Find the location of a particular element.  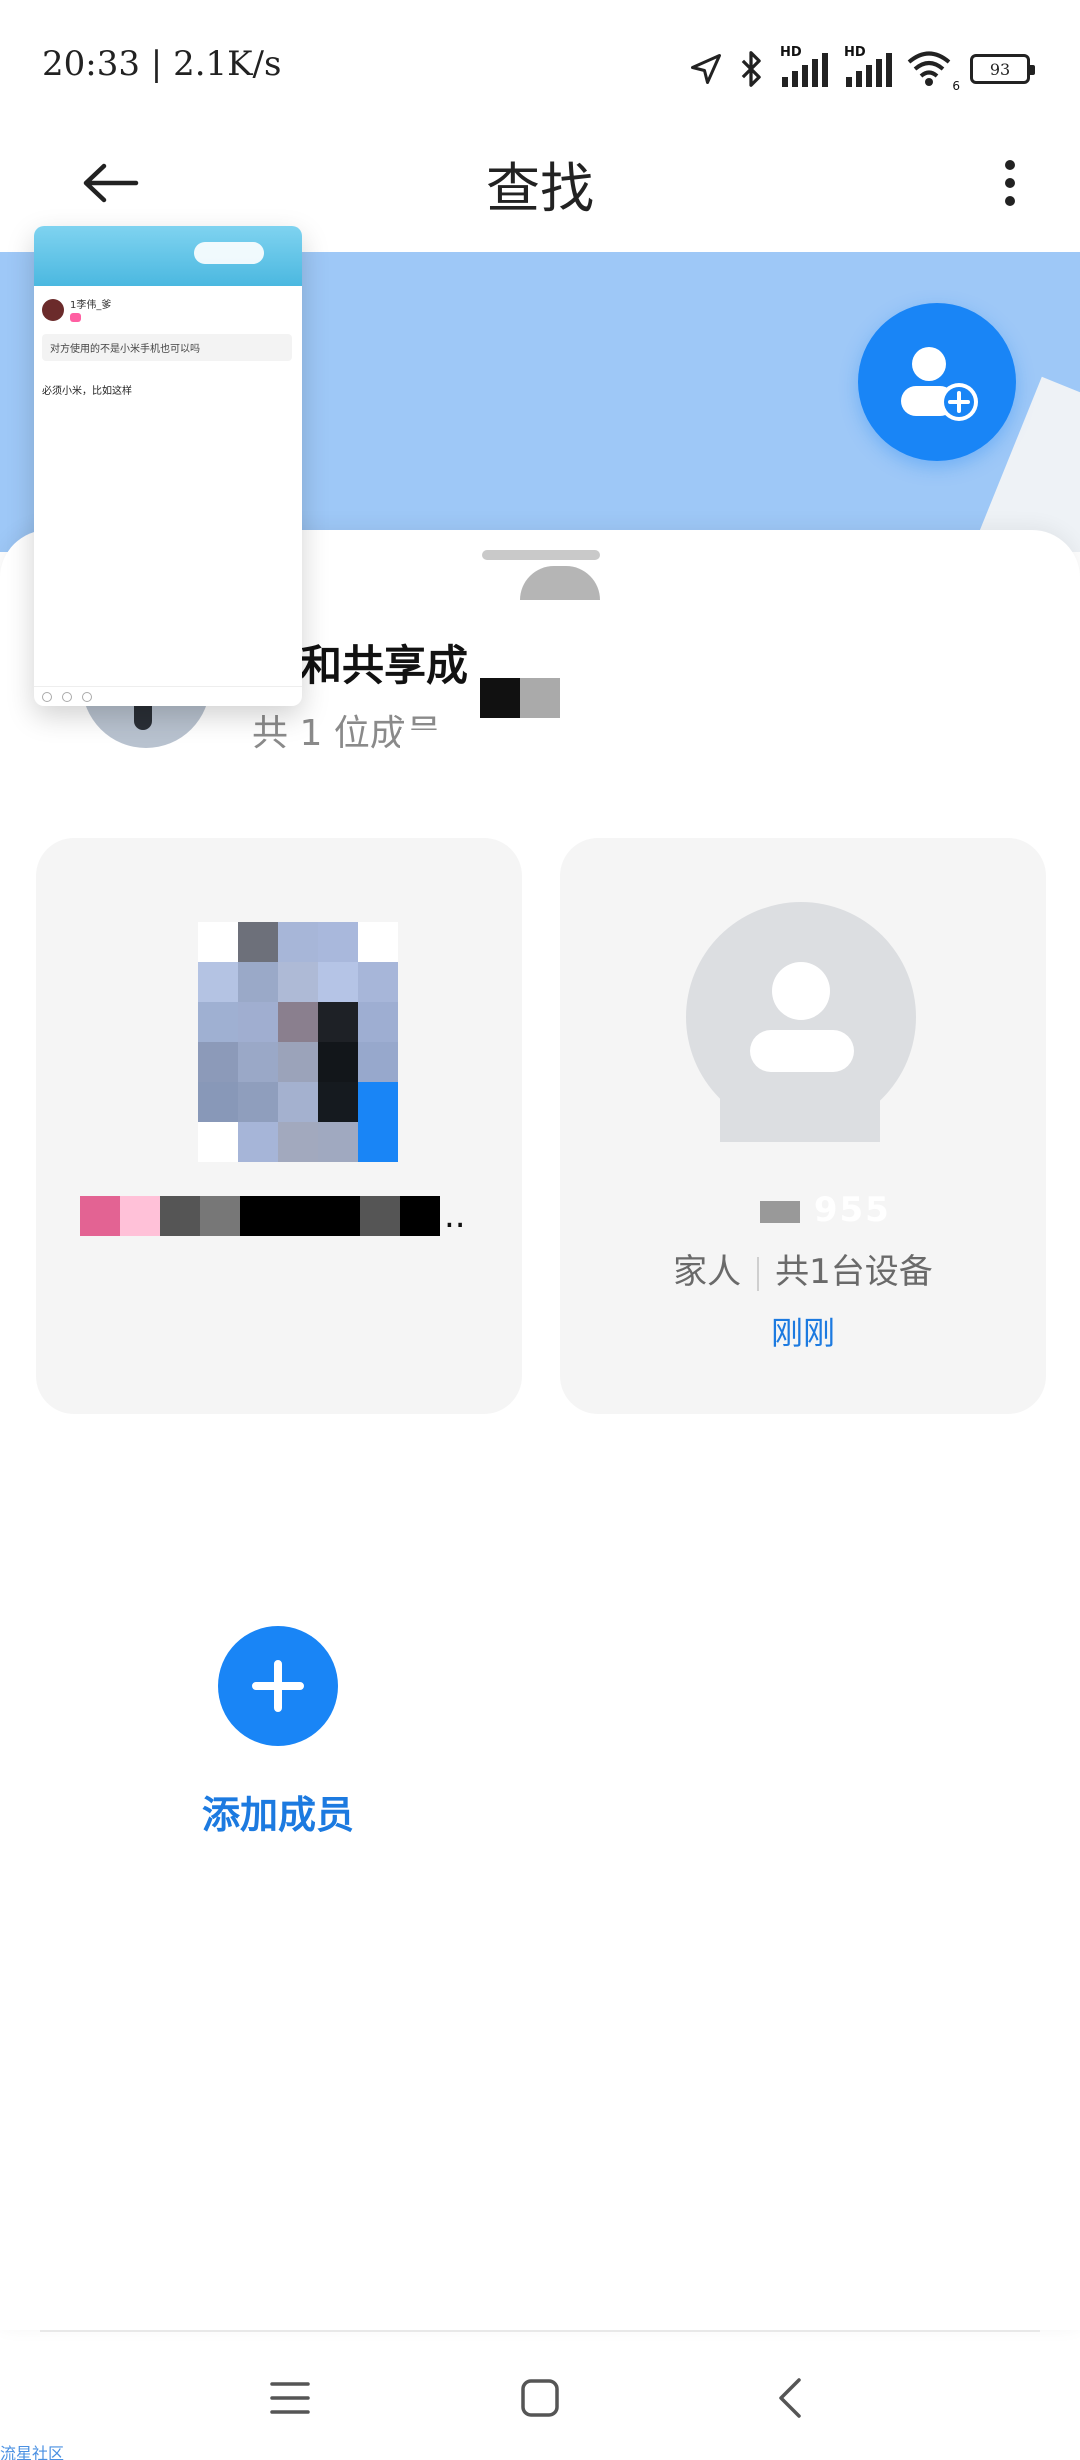

member-name-ellipsis: .. is located at coordinates (455, 1216).